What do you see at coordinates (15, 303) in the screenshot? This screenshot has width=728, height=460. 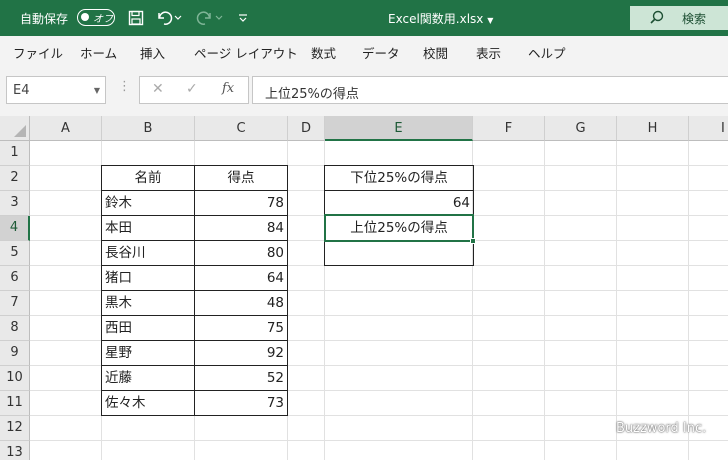 I see `row-header-7: 7` at bounding box center [15, 303].